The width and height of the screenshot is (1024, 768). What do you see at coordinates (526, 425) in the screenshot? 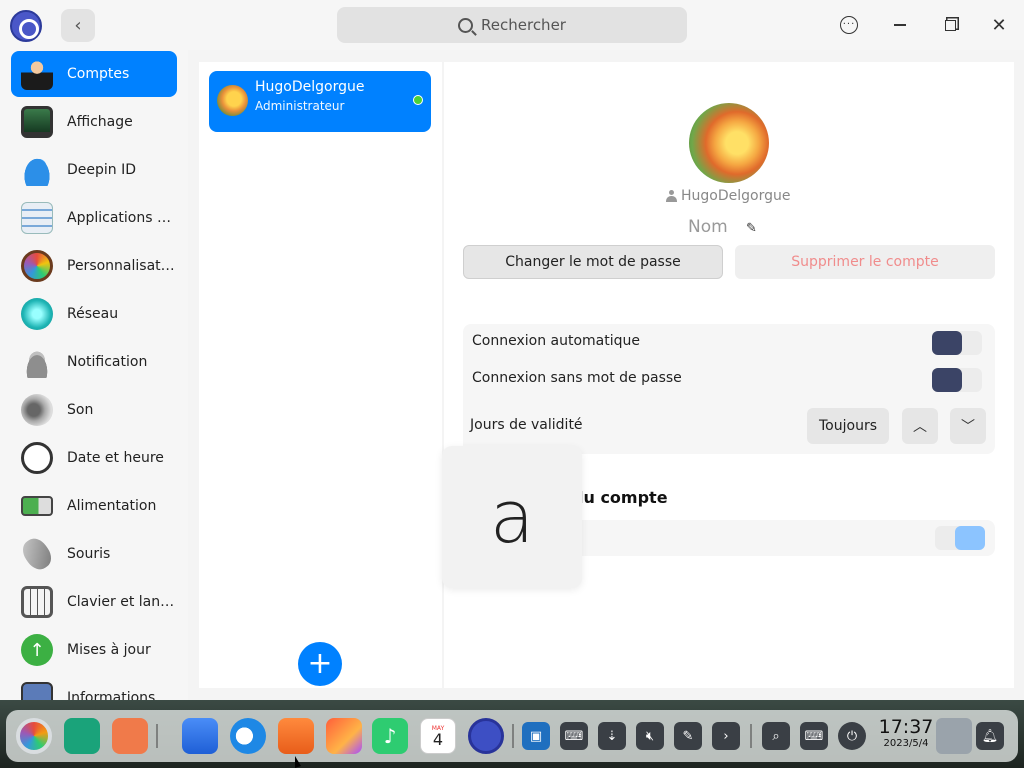
I see `validity-label: Jours de validité` at bounding box center [526, 425].